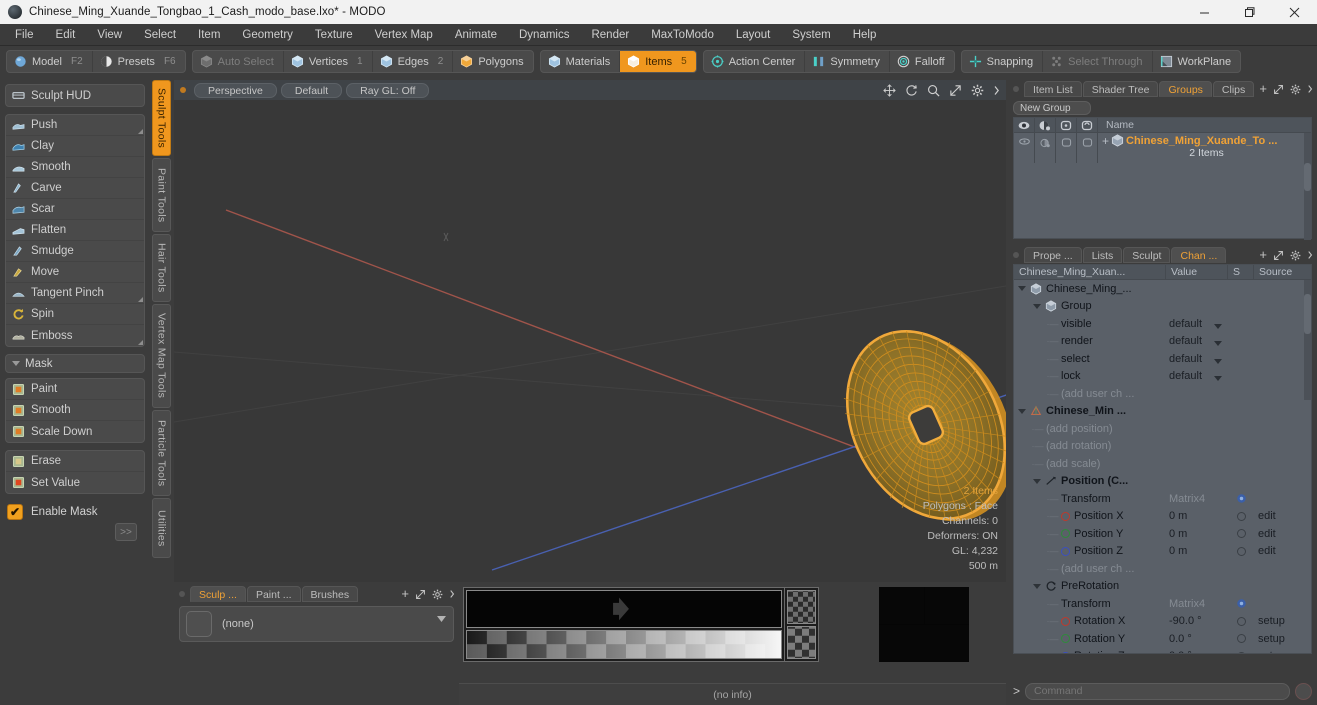  Describe the element at coordinates (1162, 429) in the screenshot. I see `channel-row--add-position: ·— (add position)` at that location.